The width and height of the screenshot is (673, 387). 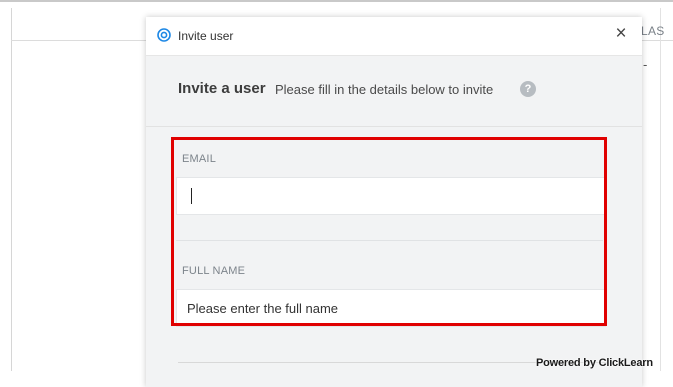 I want to click on modal-titlebar: Invite user ×, so click(x=394, y=36).